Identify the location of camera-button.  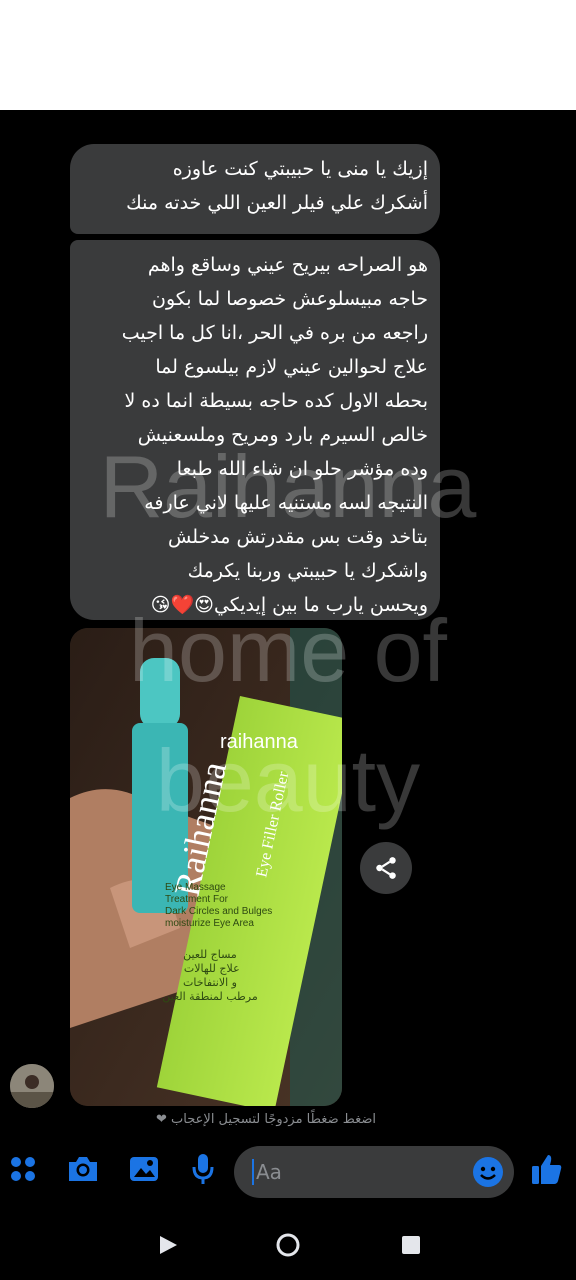
(83, 1169).